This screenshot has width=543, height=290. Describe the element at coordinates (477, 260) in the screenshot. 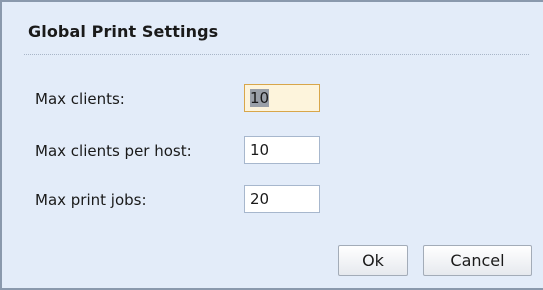

I see `cancel-button: Cancel` at that location.